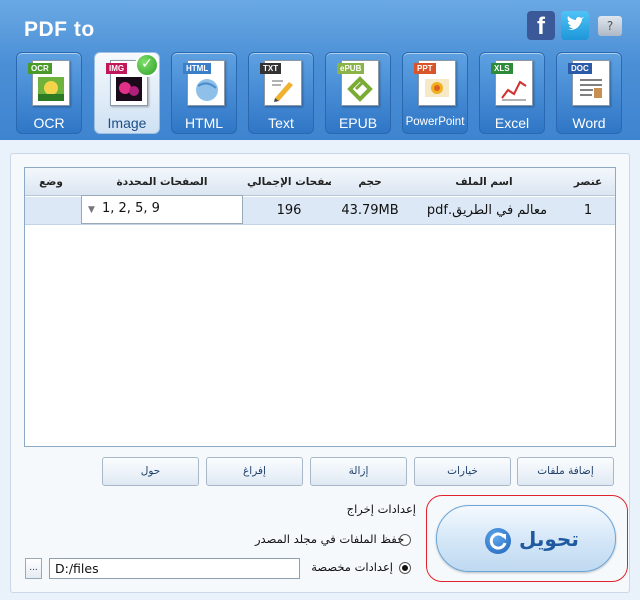 This screenshot has width=640, height=600. I want to click on tool-html-button: HTML HTML, so click(204, 93).